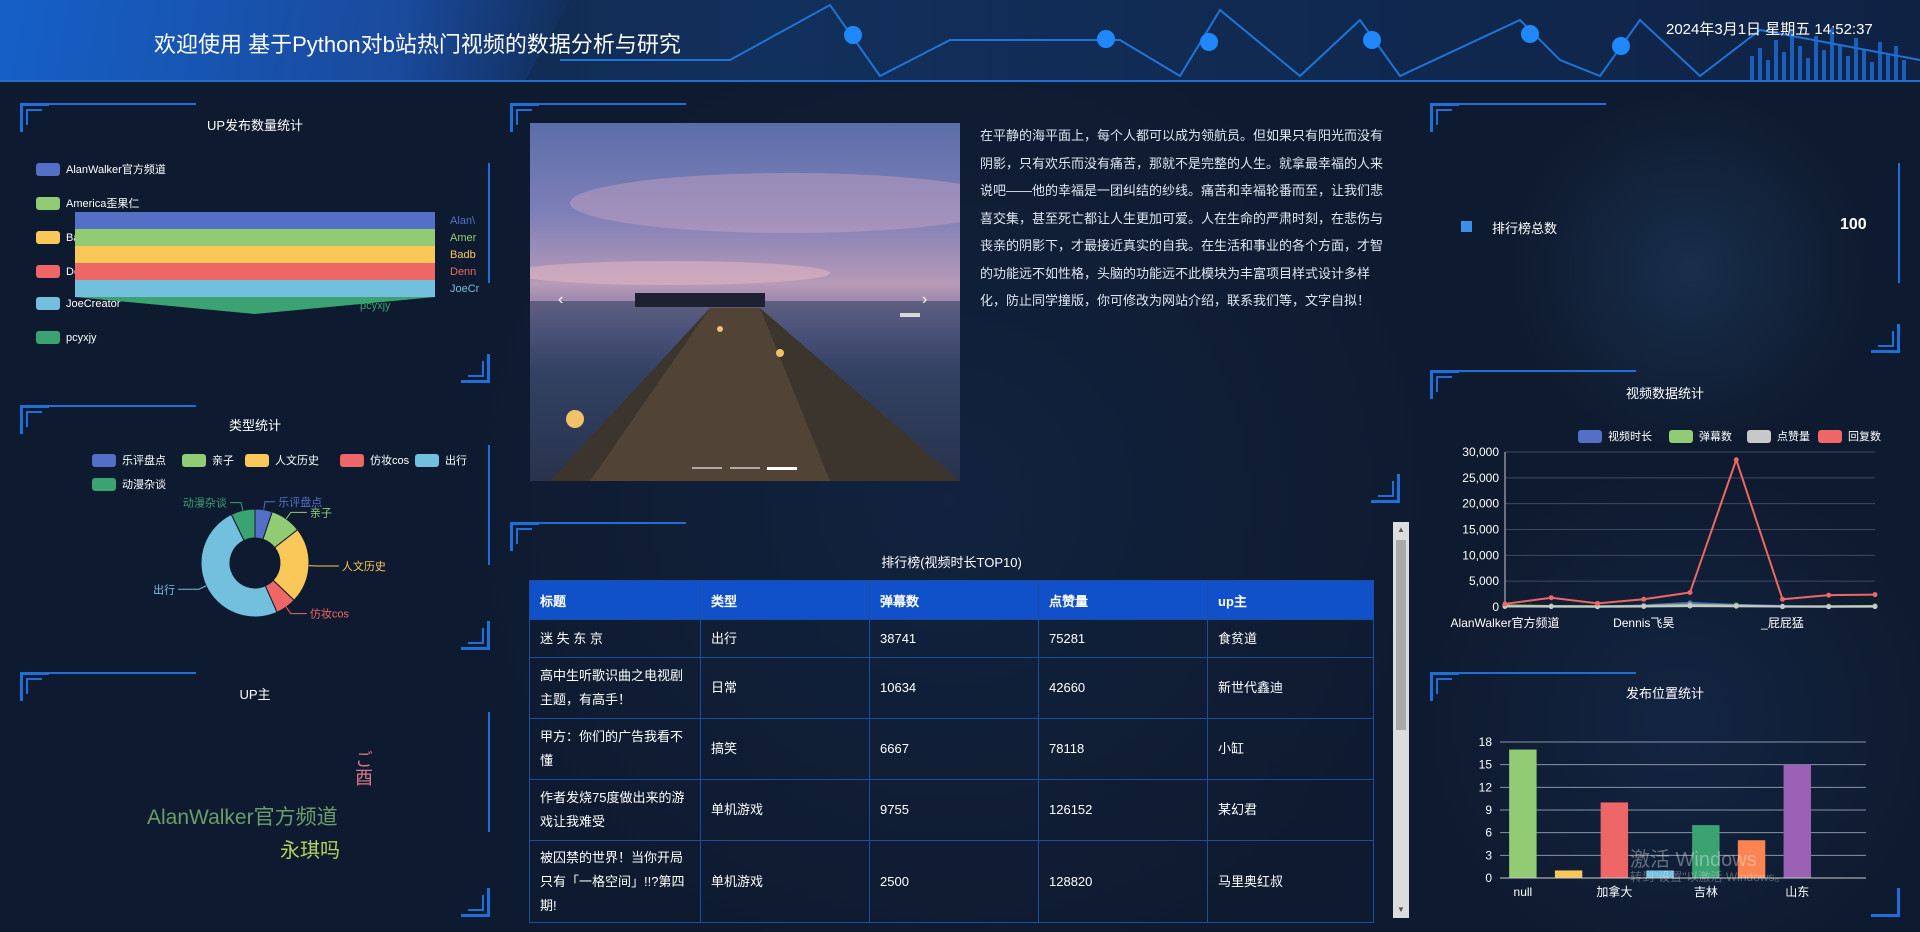  What do you see at coordinates (1401, 635) in the screenshot?
I see `scrollbar-thumb` at bounding box center [1401, 635].